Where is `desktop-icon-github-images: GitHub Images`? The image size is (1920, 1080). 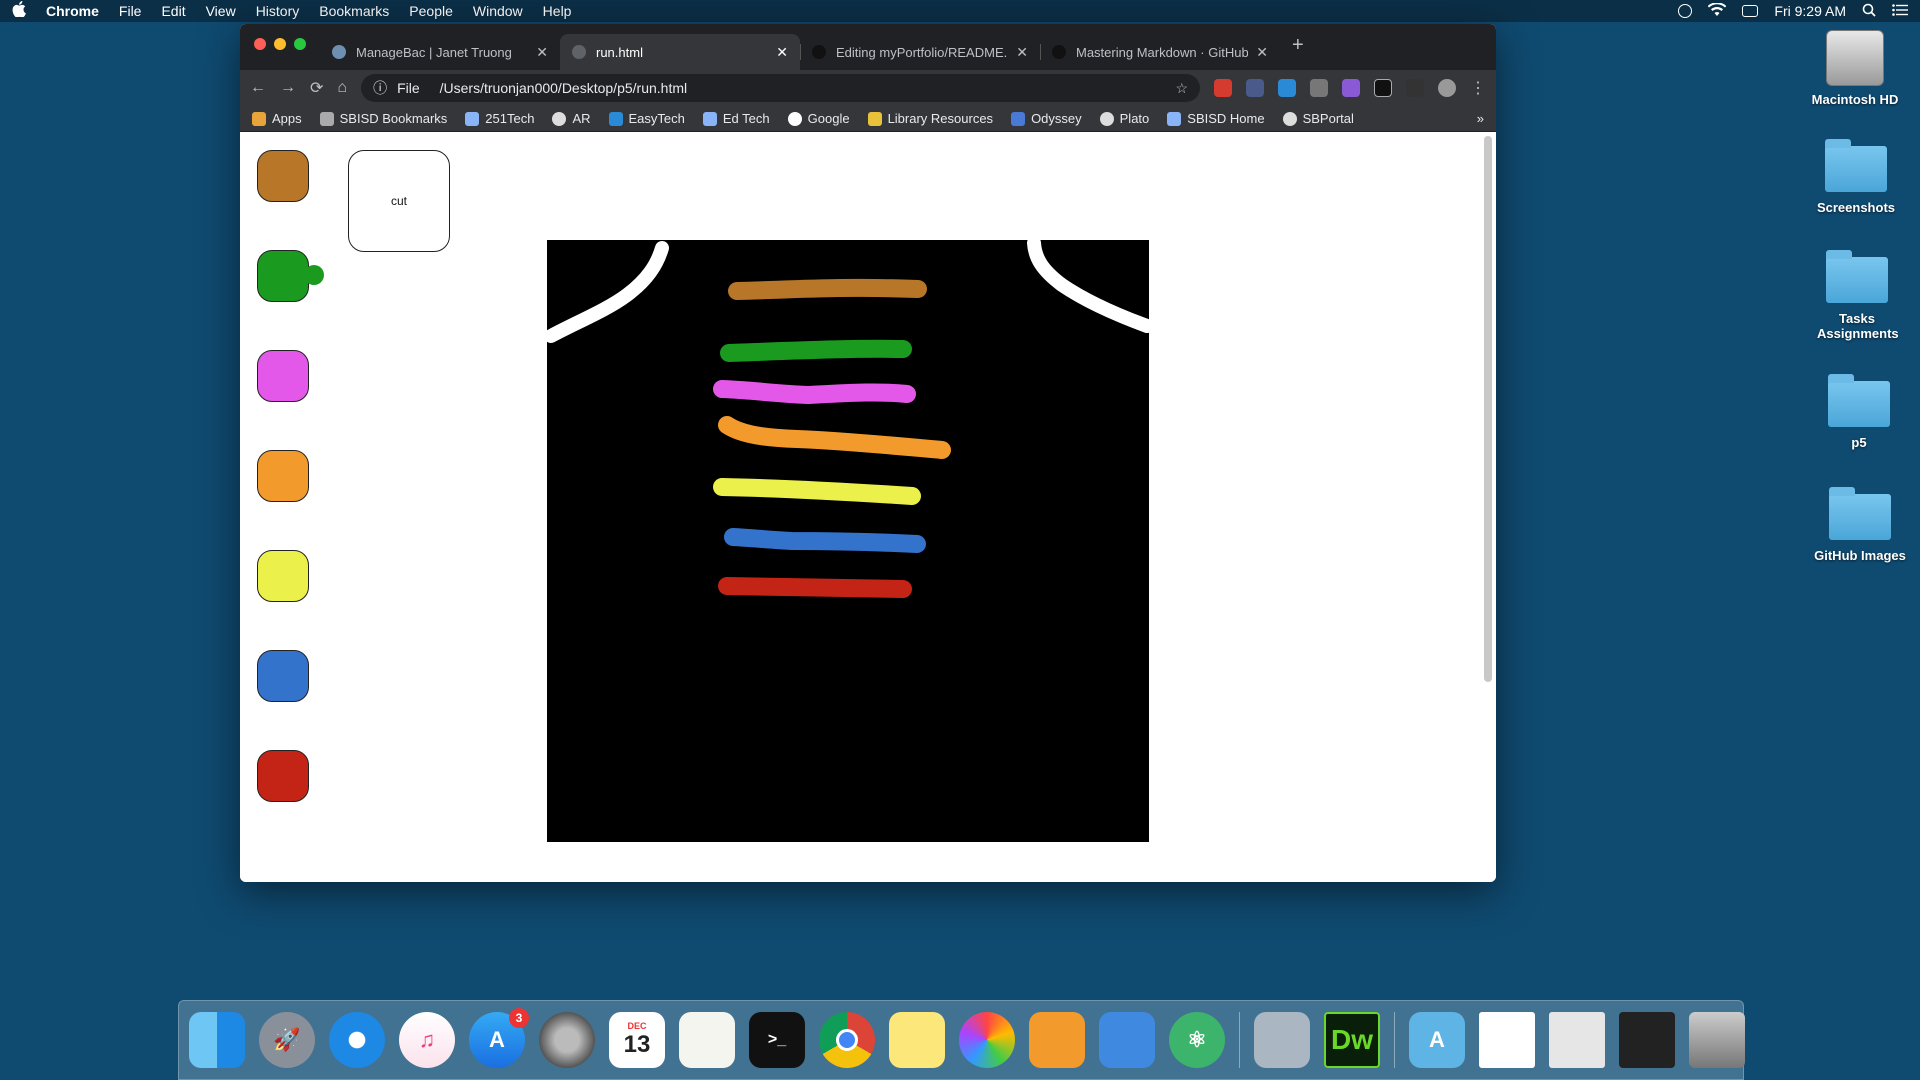 desktop-icon-github-images: GitHub Images is located at coordinates (1860, 525).